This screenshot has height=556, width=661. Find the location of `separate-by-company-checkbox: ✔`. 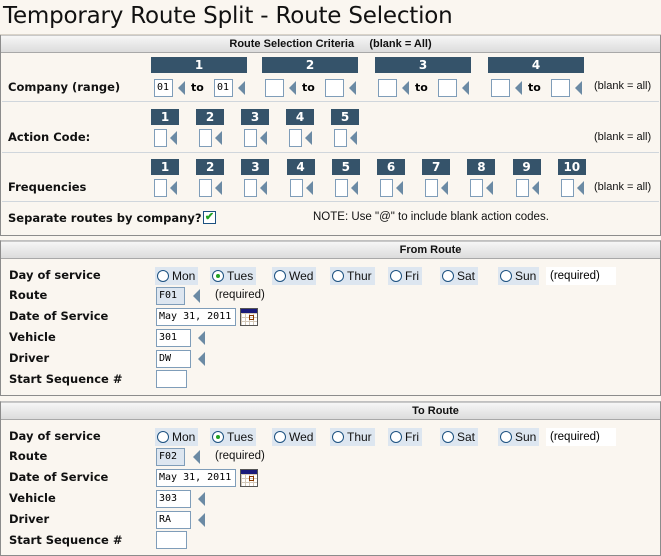

separate-by-company-checkbox: ✔ is located at coordinates (209, 217).